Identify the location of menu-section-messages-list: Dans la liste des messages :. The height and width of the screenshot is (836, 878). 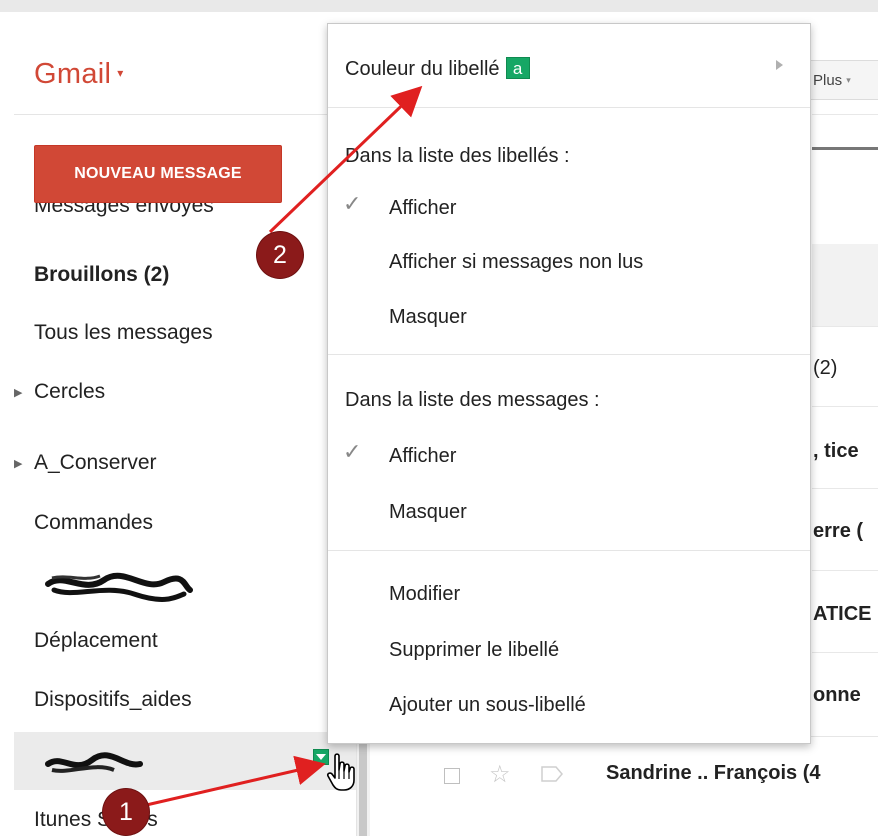
(472, 400).